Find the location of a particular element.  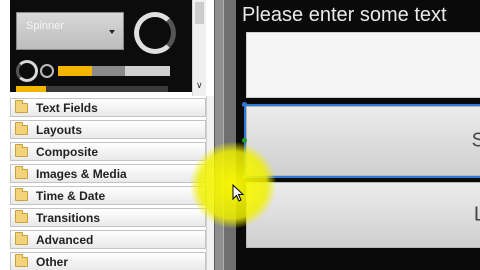

app-button-2: L is located at coordinates (363, 215).